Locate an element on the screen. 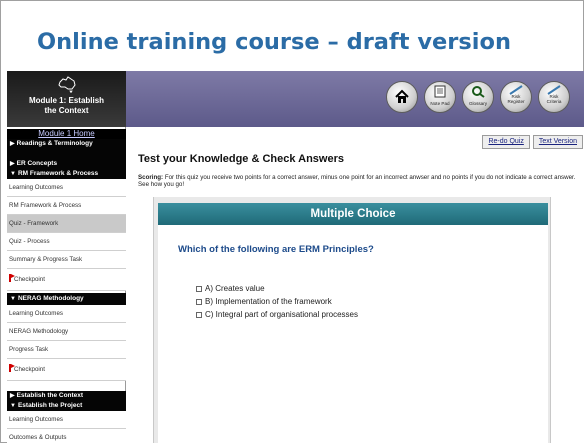  option-label: A) Creates value is located at coordinates (235, 288).